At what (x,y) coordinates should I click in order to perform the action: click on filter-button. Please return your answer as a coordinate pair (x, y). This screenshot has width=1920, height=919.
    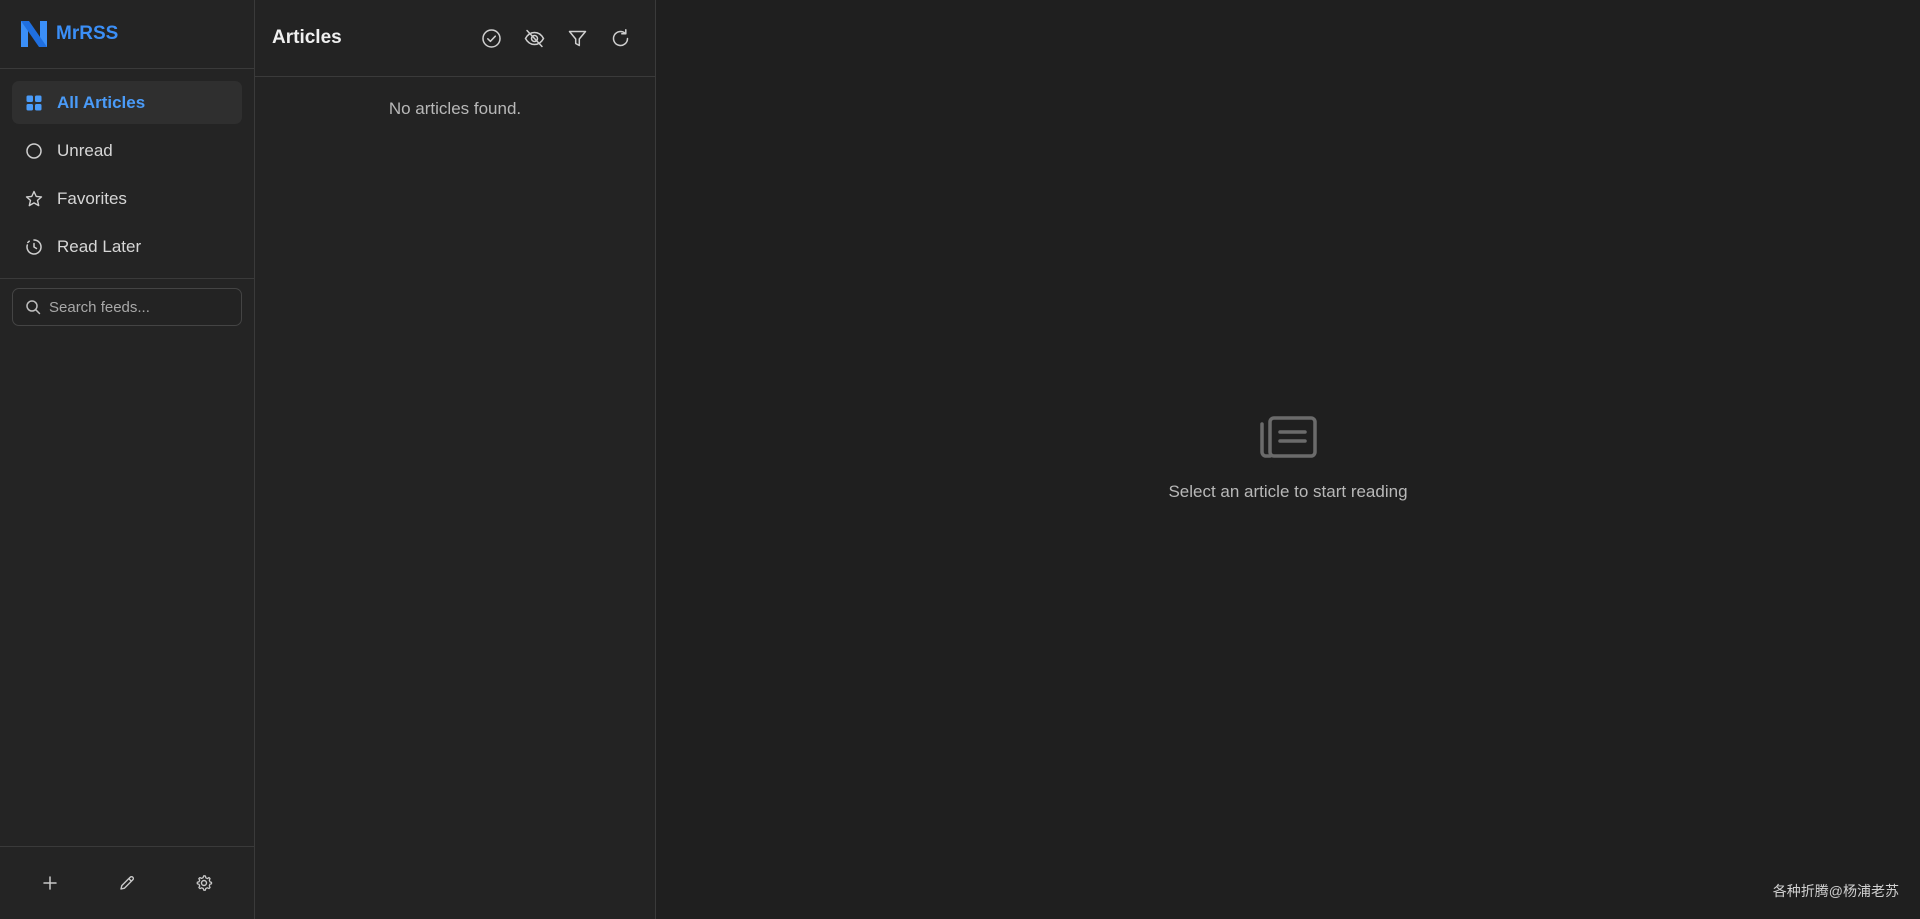
    Looking at the image, I should click on (577, 38).